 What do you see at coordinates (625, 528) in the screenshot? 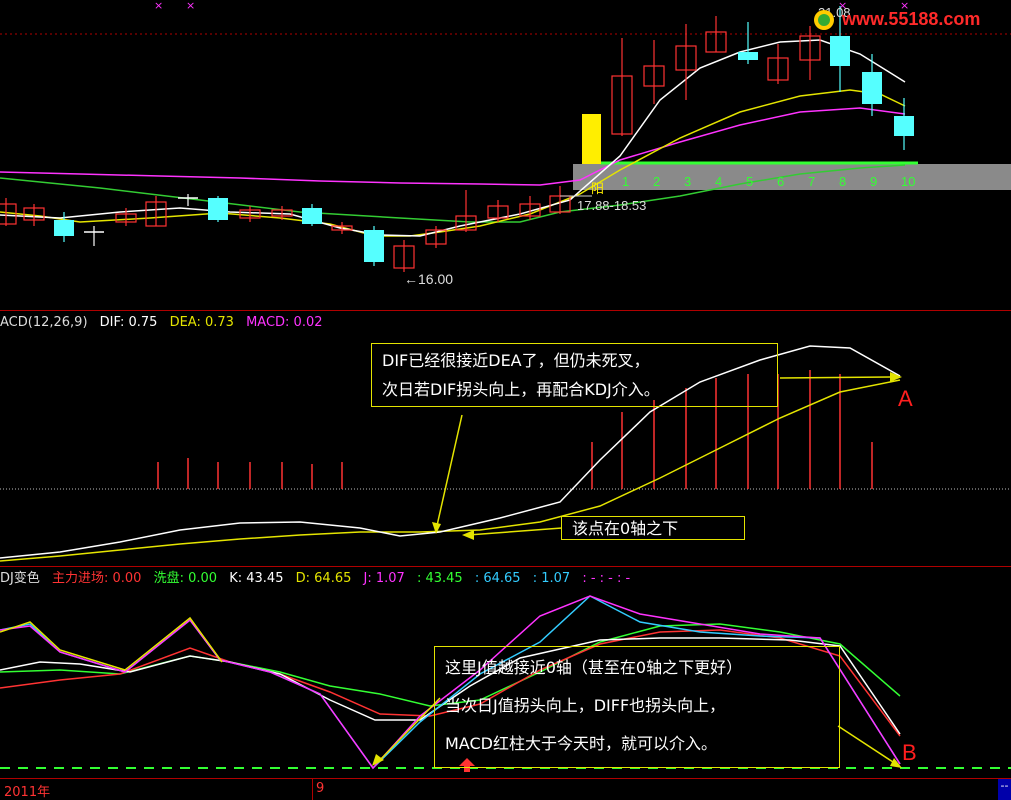
I see `callout-zero-text: 该点在0轴之下` at bounding box center [625, 528].